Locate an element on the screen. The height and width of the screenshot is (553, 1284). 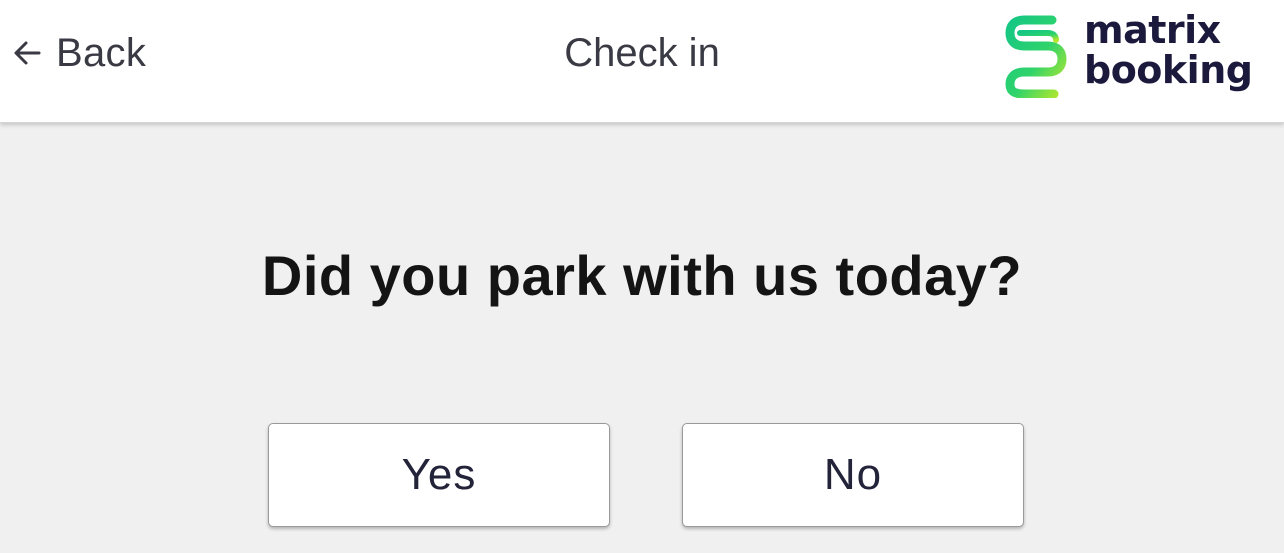
parking-question: Did you park with us today? is located at coordinates (642, 275).